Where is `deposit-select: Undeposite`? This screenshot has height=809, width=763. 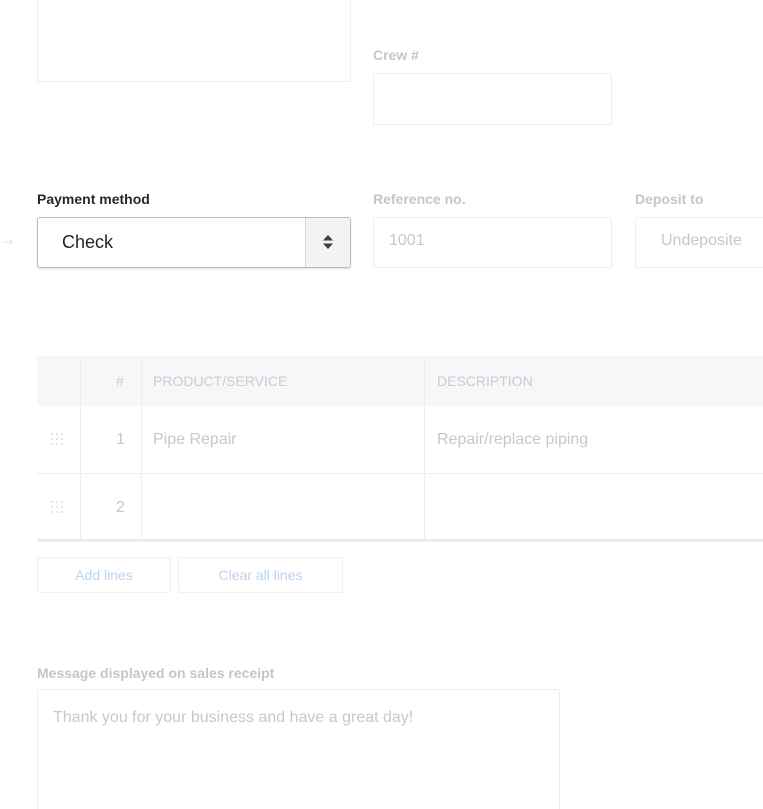
deposit-select: Undeposite is located at coordinates (699, 242).